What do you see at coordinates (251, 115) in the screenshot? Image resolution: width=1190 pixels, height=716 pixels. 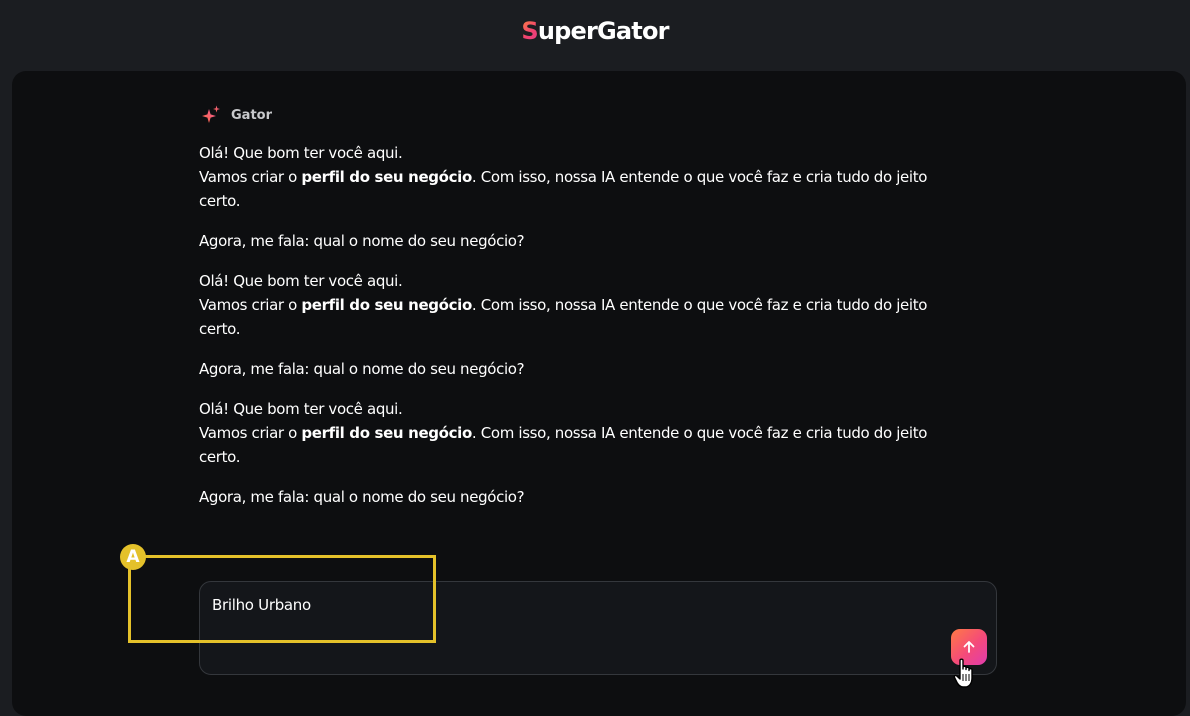 I see `assistant-name: Gator` at bounding box center [251, 115].